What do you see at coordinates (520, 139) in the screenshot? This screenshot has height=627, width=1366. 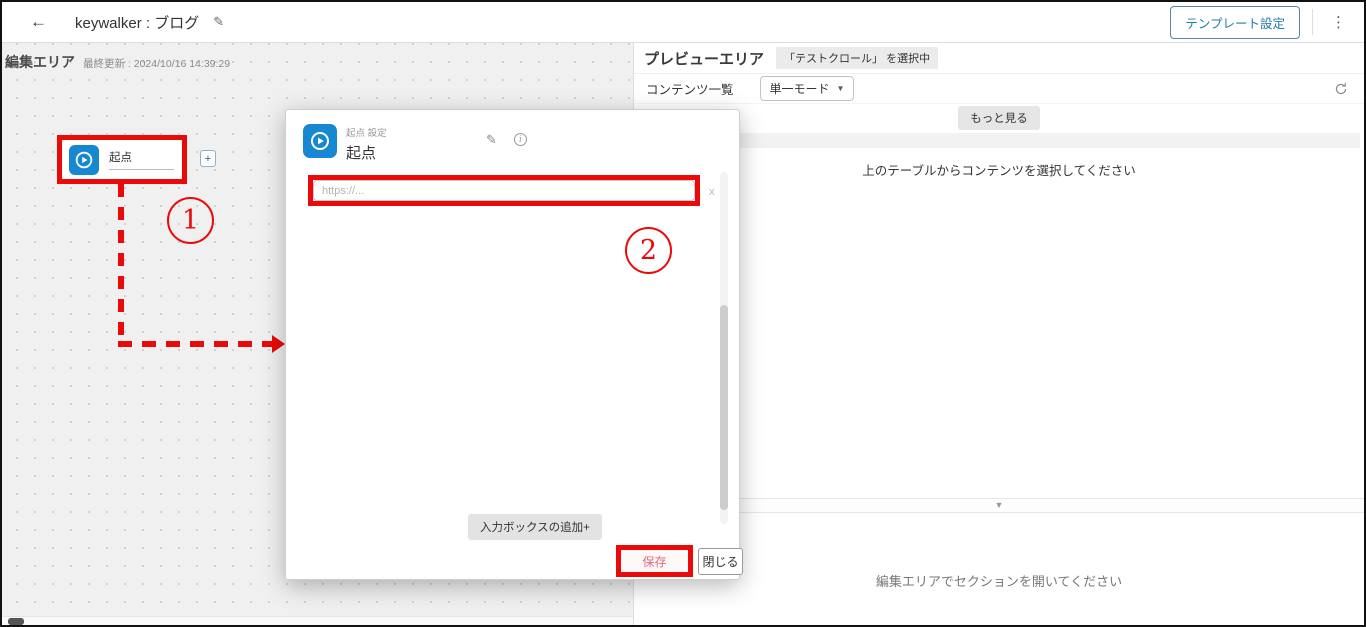 I see `info-icon: i` at bounding box center [520, 139].